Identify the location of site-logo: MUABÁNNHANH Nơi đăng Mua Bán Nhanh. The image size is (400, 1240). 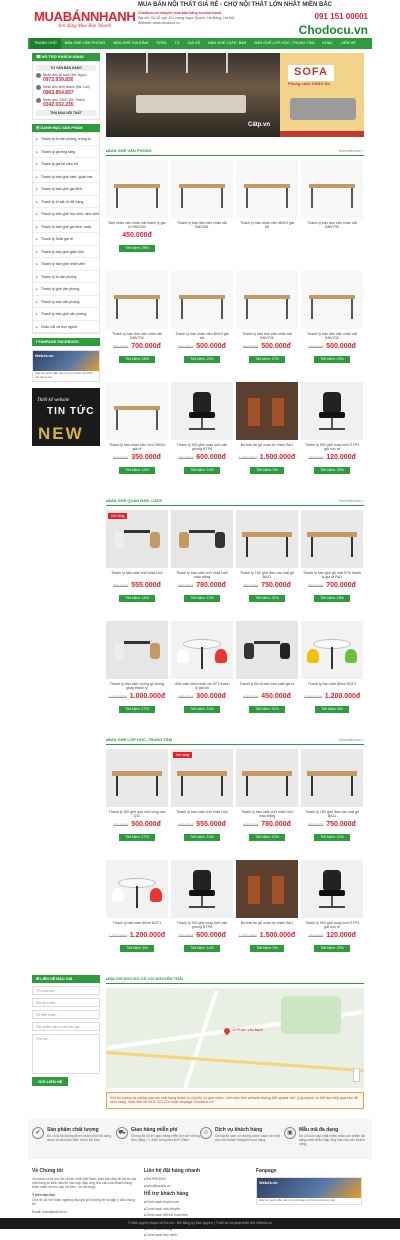
(86, 20).